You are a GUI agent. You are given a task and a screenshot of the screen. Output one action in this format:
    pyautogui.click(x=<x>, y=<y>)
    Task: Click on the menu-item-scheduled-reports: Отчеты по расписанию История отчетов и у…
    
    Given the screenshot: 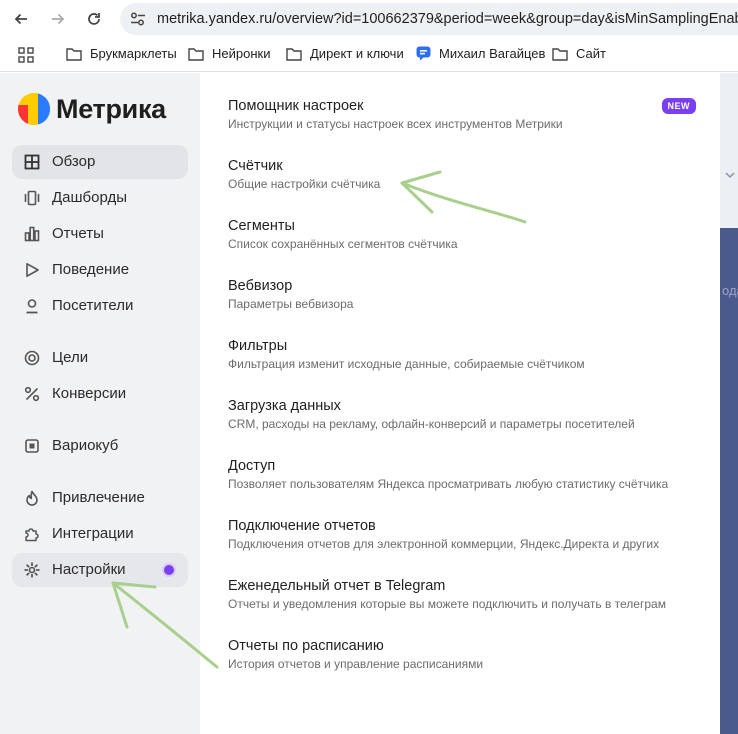 What is the action you would take?
    pyautogui.click(x=468, y=654)
    